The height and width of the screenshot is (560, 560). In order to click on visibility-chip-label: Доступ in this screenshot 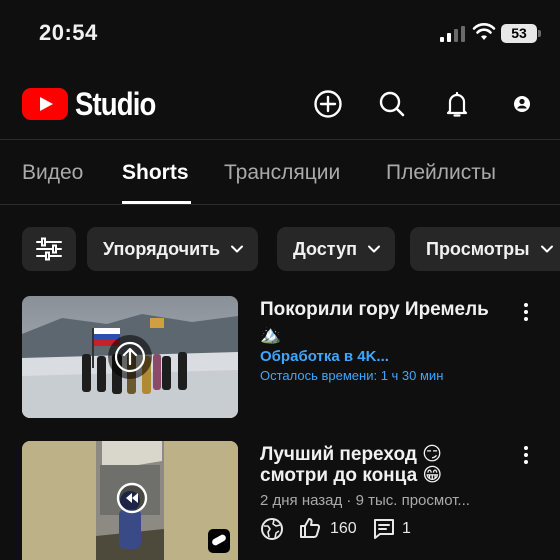, I will do `click(325, 248)`.